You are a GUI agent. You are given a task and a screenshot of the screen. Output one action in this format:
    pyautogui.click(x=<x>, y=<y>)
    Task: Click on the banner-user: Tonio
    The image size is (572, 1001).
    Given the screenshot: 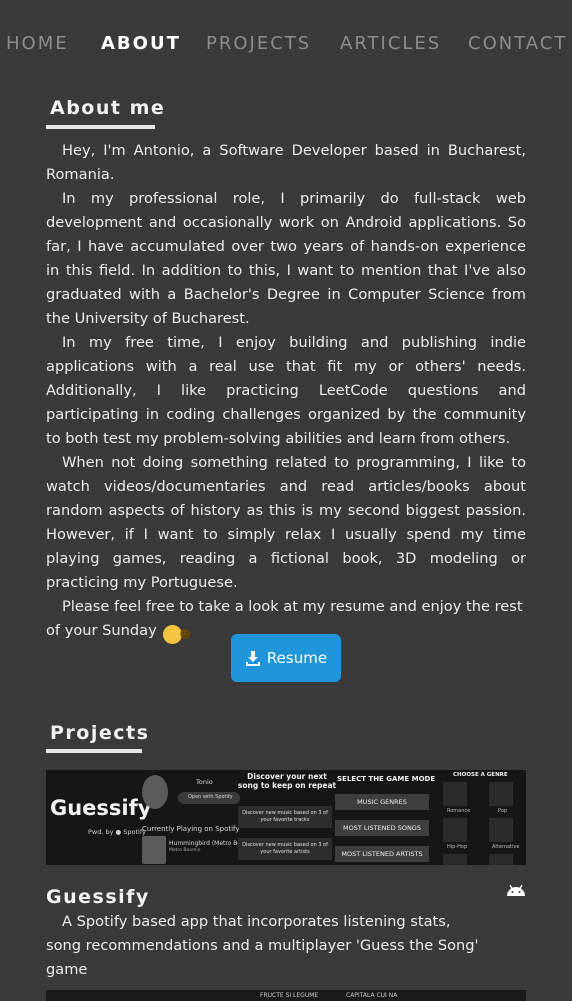 What is the action you would take?
    pyautogui.click(x=204, y=782)
    